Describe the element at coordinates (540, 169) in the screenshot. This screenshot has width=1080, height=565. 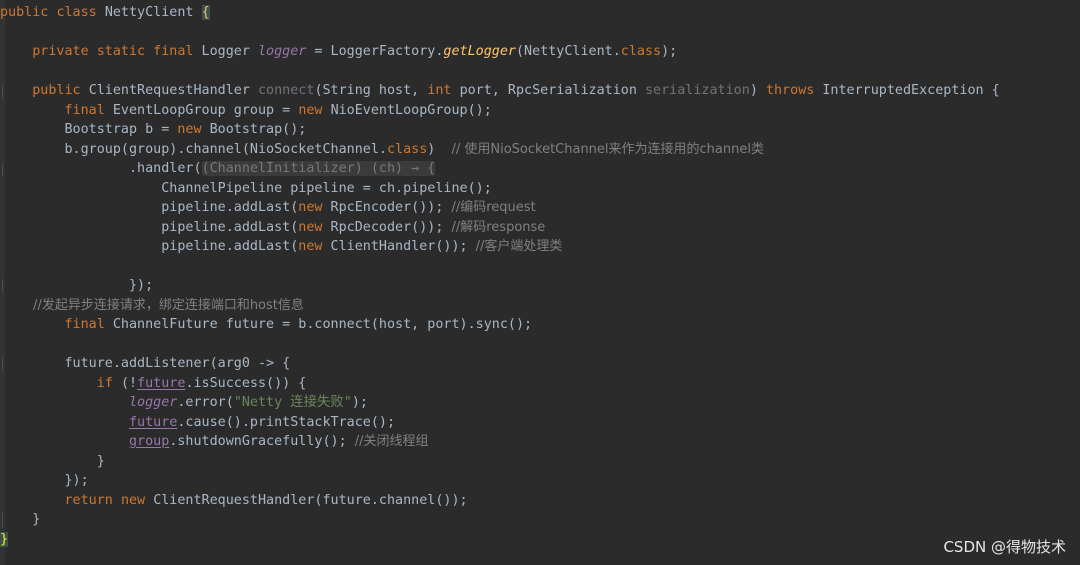
I see `code-line: .handler((ChannelInitializer) (ch) → {` at that location.